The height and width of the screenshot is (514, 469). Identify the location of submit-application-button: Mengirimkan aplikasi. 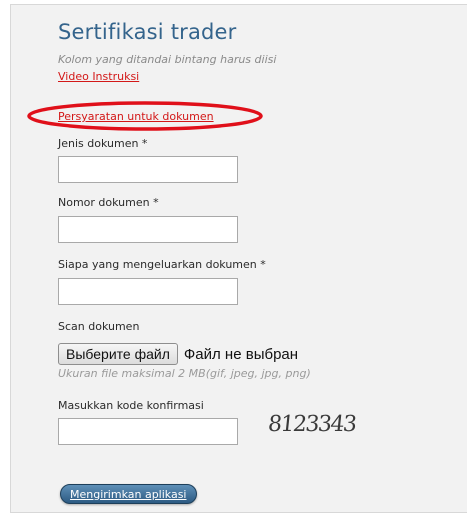
(128, 494).